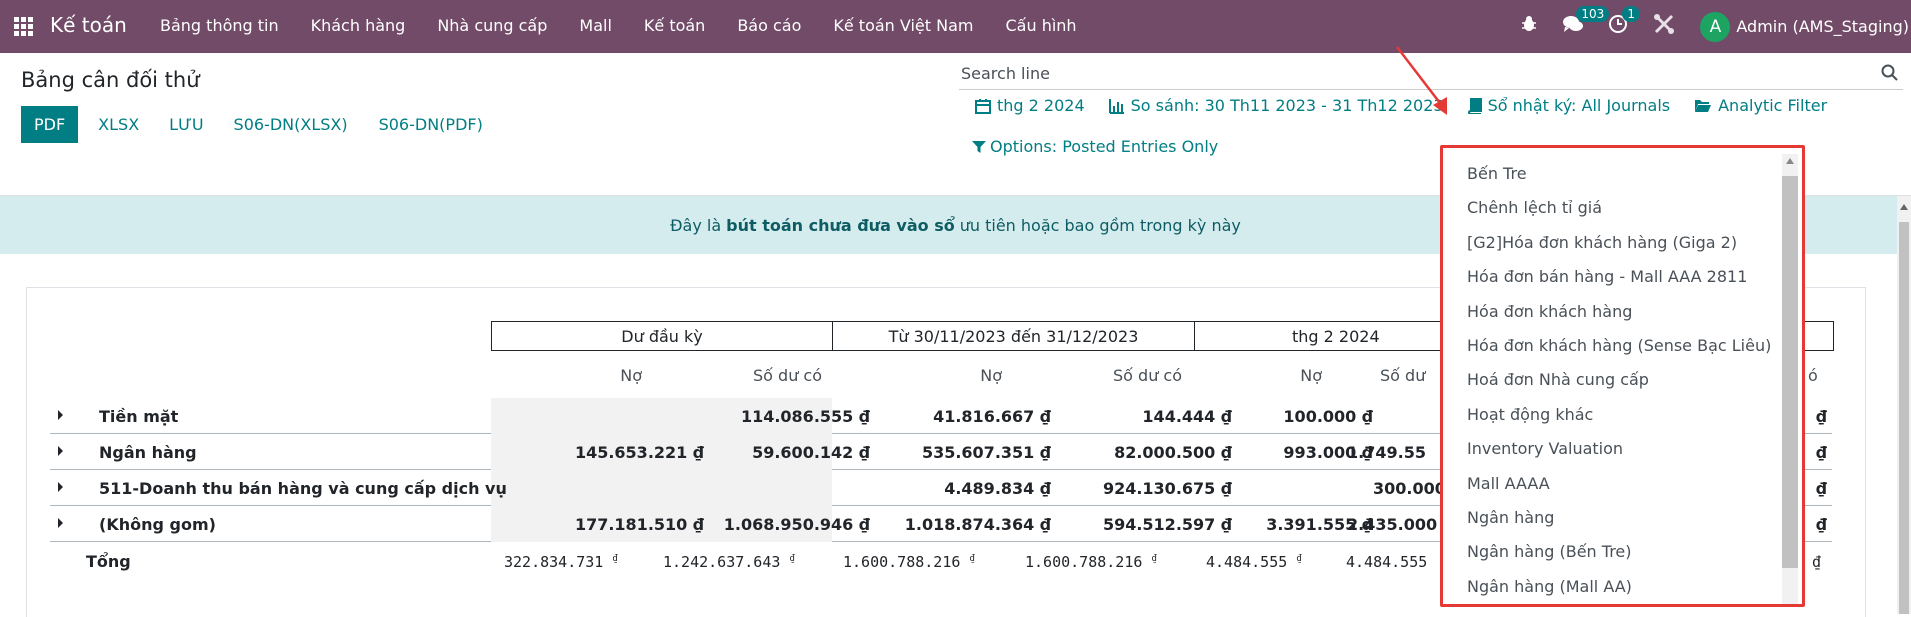  Describe the element at coordinates (1619, 312) in the screenshot. I see `journal-option: Hóa đơn khách hàng` at that location.